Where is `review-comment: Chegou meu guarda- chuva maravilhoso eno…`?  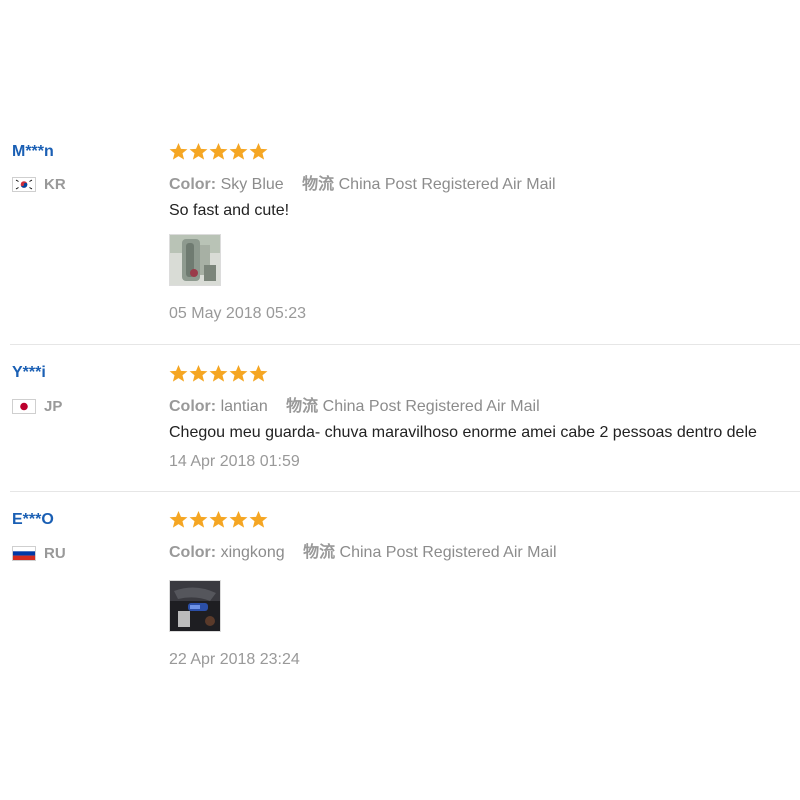 review-comment: Chegou meu guarda- chuva maravilhoso eno… is located at coordinates (463, 432).